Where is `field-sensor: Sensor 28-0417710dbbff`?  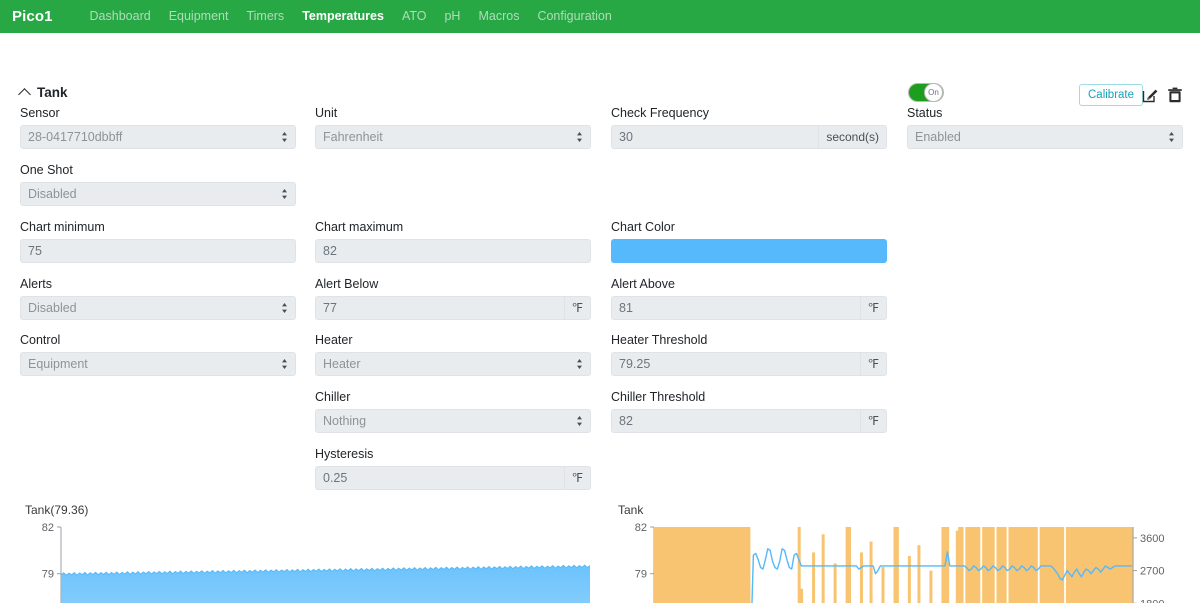 field-sensor: Sensor 28-0417710dbbff is located at coordinates (158, 127).